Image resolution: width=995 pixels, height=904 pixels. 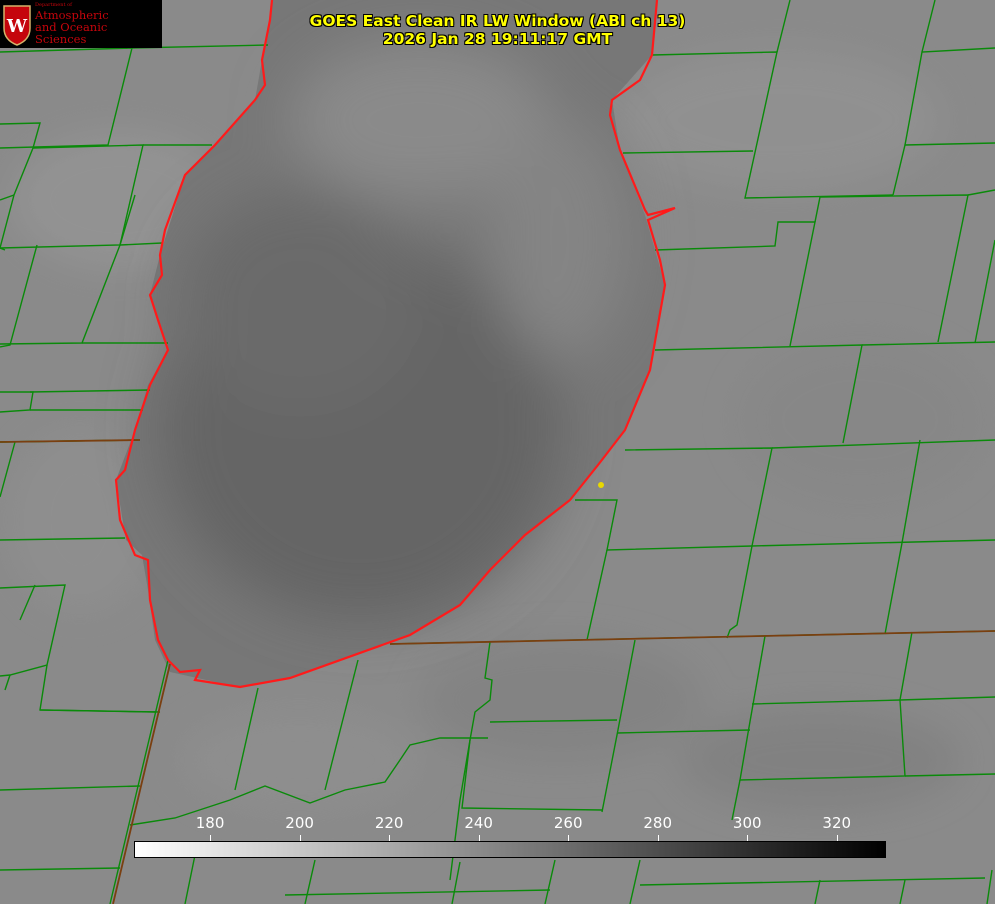 I want to click on title-timestamp: 2026 Jan 28 19:11:17 GMT, so click(x=497, y=39).